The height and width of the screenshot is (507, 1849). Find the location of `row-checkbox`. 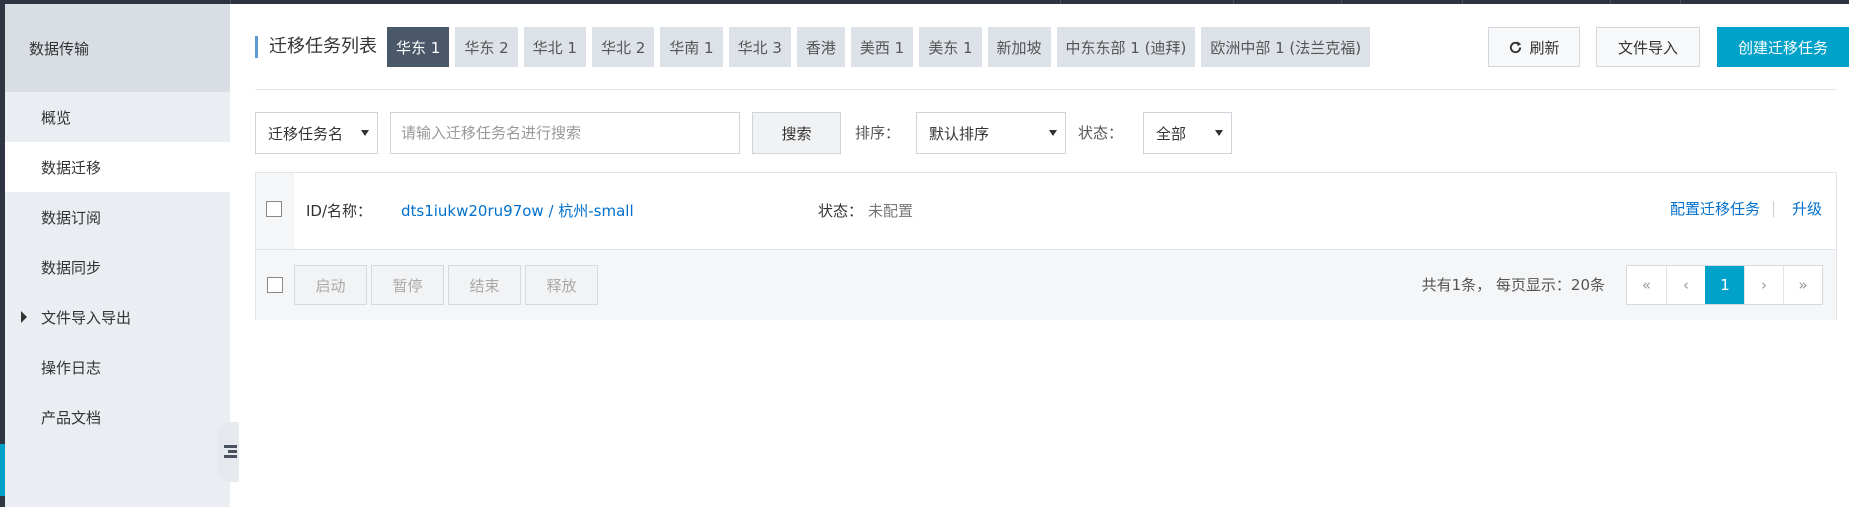

row-checkbox is located at coordinates (274, 209).